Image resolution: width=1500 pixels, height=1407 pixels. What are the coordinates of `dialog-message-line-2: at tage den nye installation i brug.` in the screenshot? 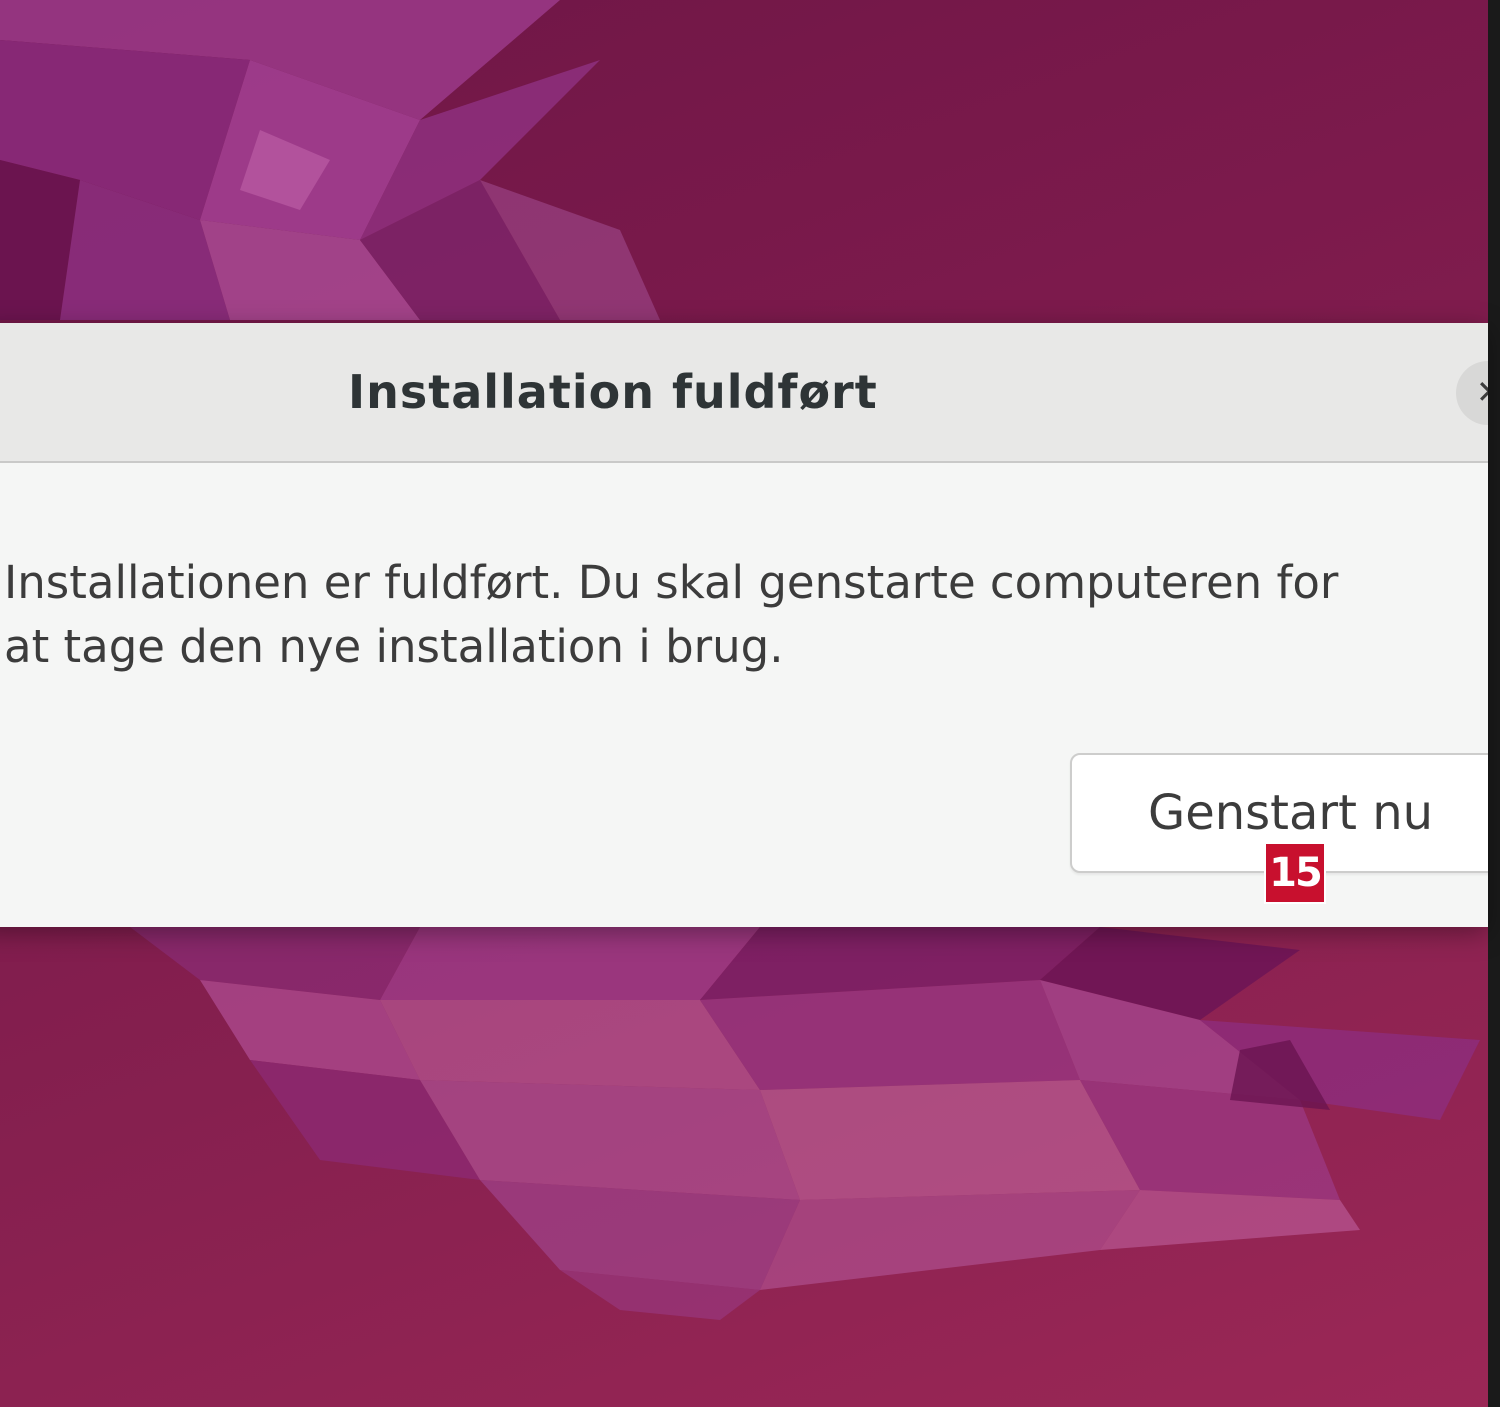 It's located at (394, 646).